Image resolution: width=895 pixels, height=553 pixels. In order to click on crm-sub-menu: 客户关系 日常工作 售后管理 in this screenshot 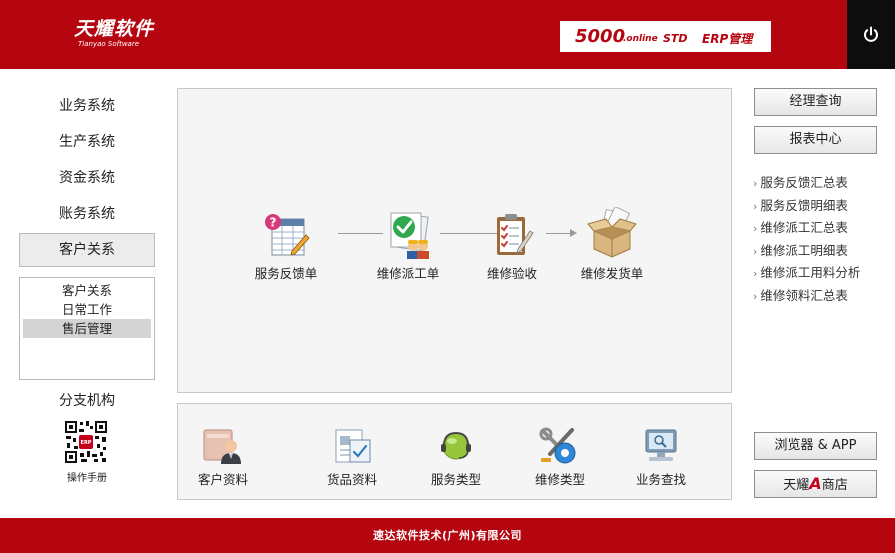, I will do `click(87, 328)`.